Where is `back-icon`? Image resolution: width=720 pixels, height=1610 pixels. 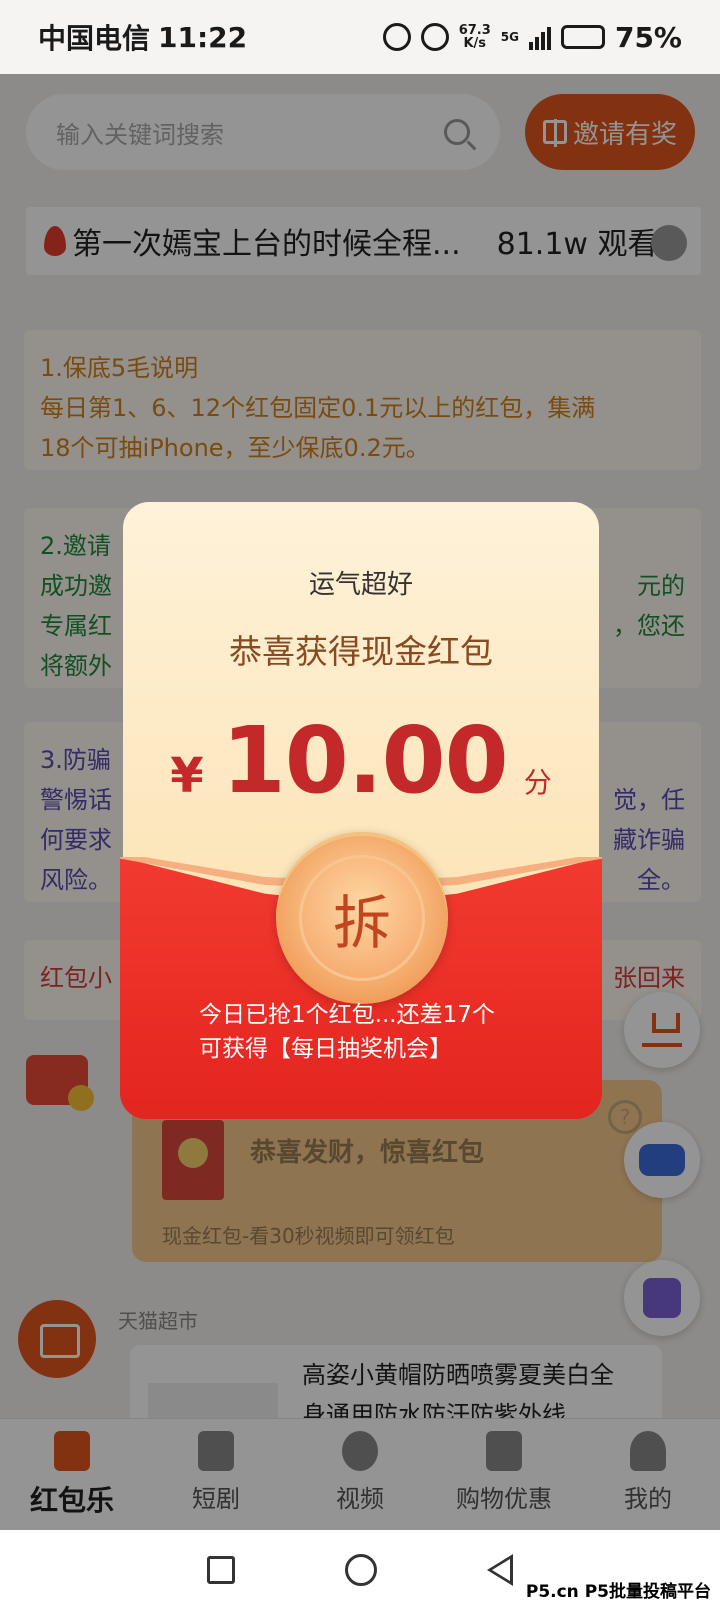
back-icon is located at coordinates (500, 1570).